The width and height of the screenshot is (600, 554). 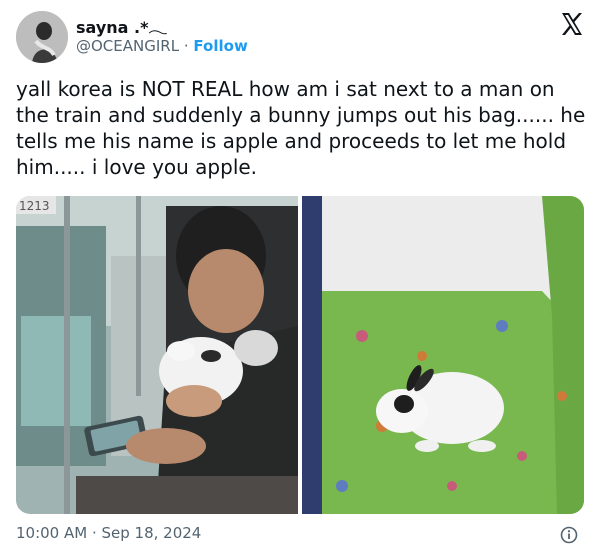 What do you see at coordinates (121, 26) in the screenshot?
I see `display-name: sayna .*𓂃` at bounding box center [121, 26].